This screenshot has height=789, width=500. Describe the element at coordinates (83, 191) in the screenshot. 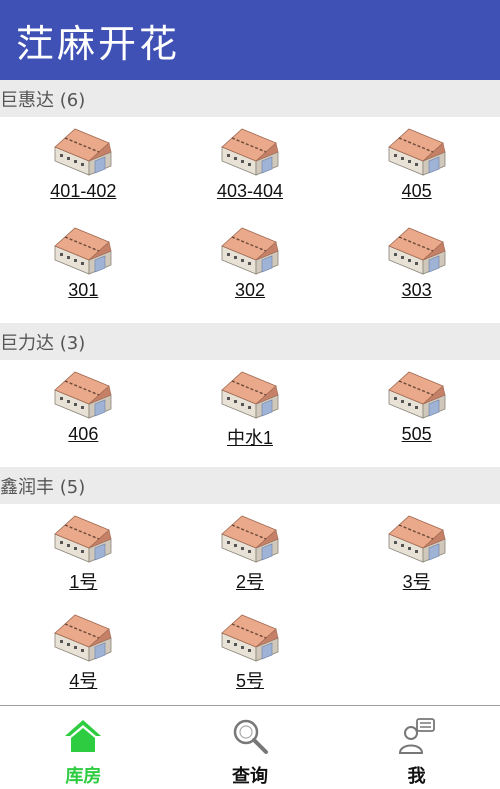

I see `warehouse-label: 401-402` at that location.